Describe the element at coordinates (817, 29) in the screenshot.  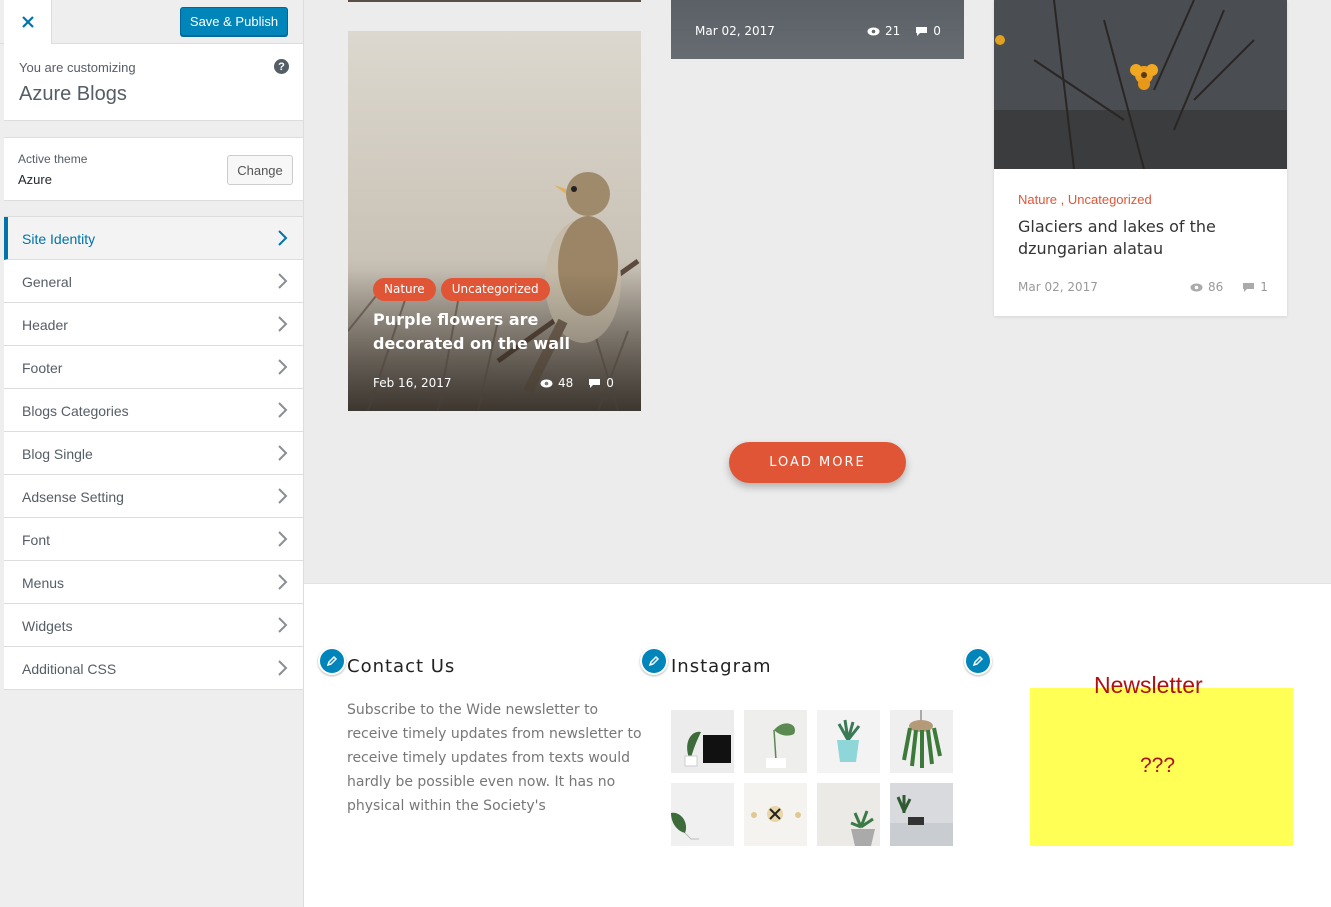
I see `post-card-mid: Mar 02, 2017 21 0` at that location.